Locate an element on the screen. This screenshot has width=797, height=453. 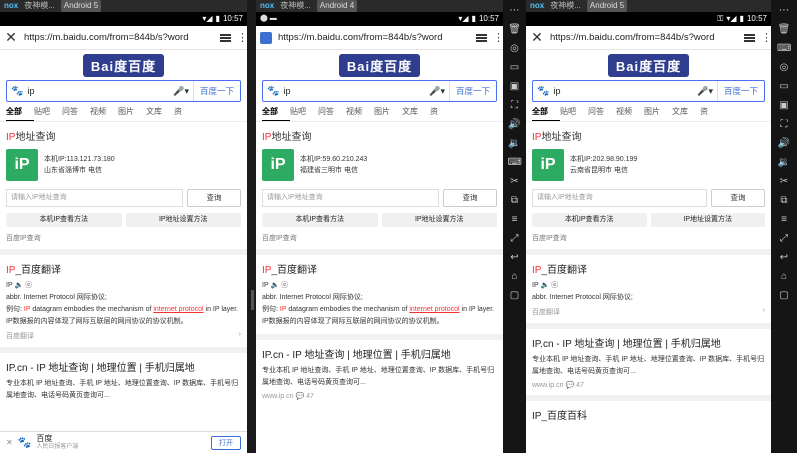
scrollbar-thumb is located at coordinates (252, 300).